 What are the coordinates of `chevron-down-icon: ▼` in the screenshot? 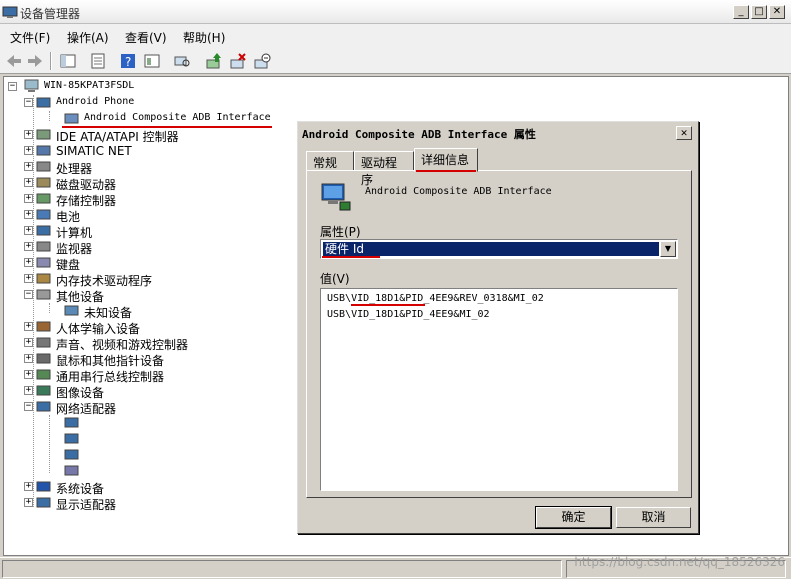 It's located at (668, 249).